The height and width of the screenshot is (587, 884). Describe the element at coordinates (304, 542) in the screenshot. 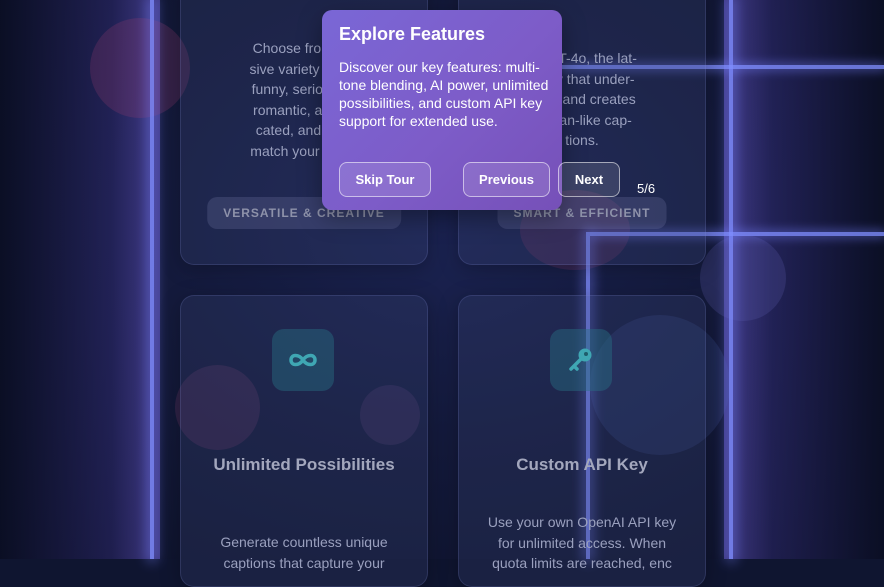

I see `text-line: Generate countless unique` at that location.